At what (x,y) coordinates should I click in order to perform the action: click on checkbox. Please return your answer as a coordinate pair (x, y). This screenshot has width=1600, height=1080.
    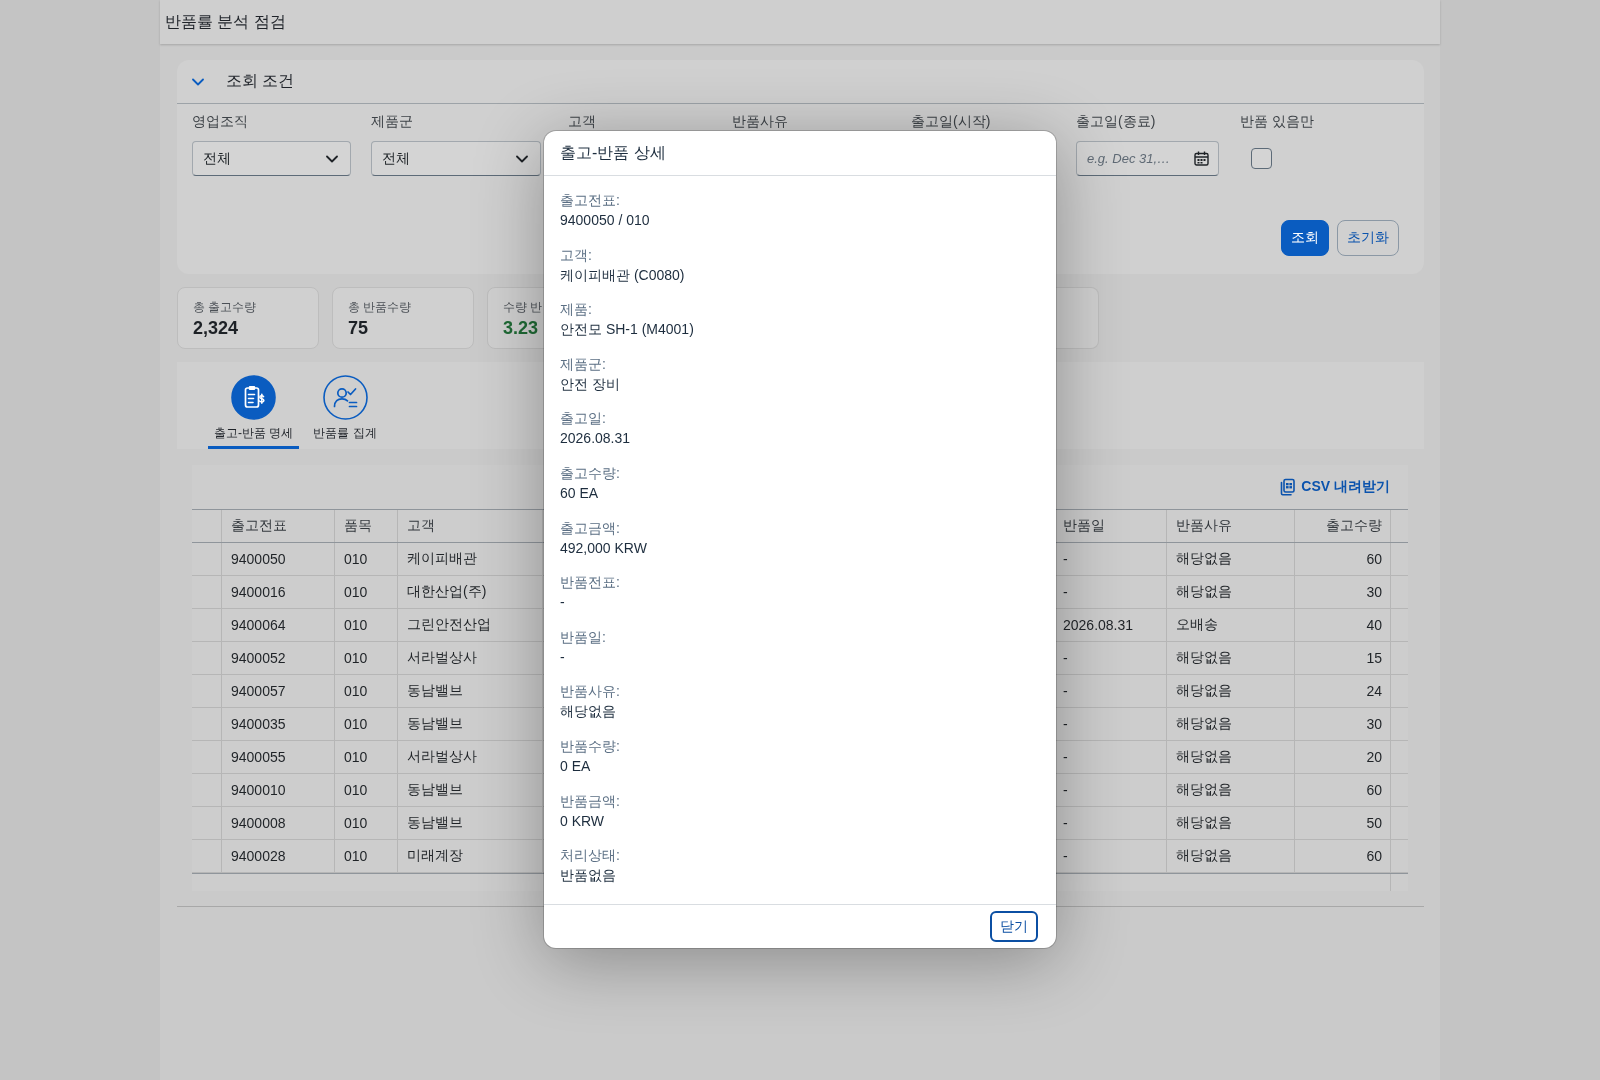
    Looking at the image, I should click on (1261, 158).